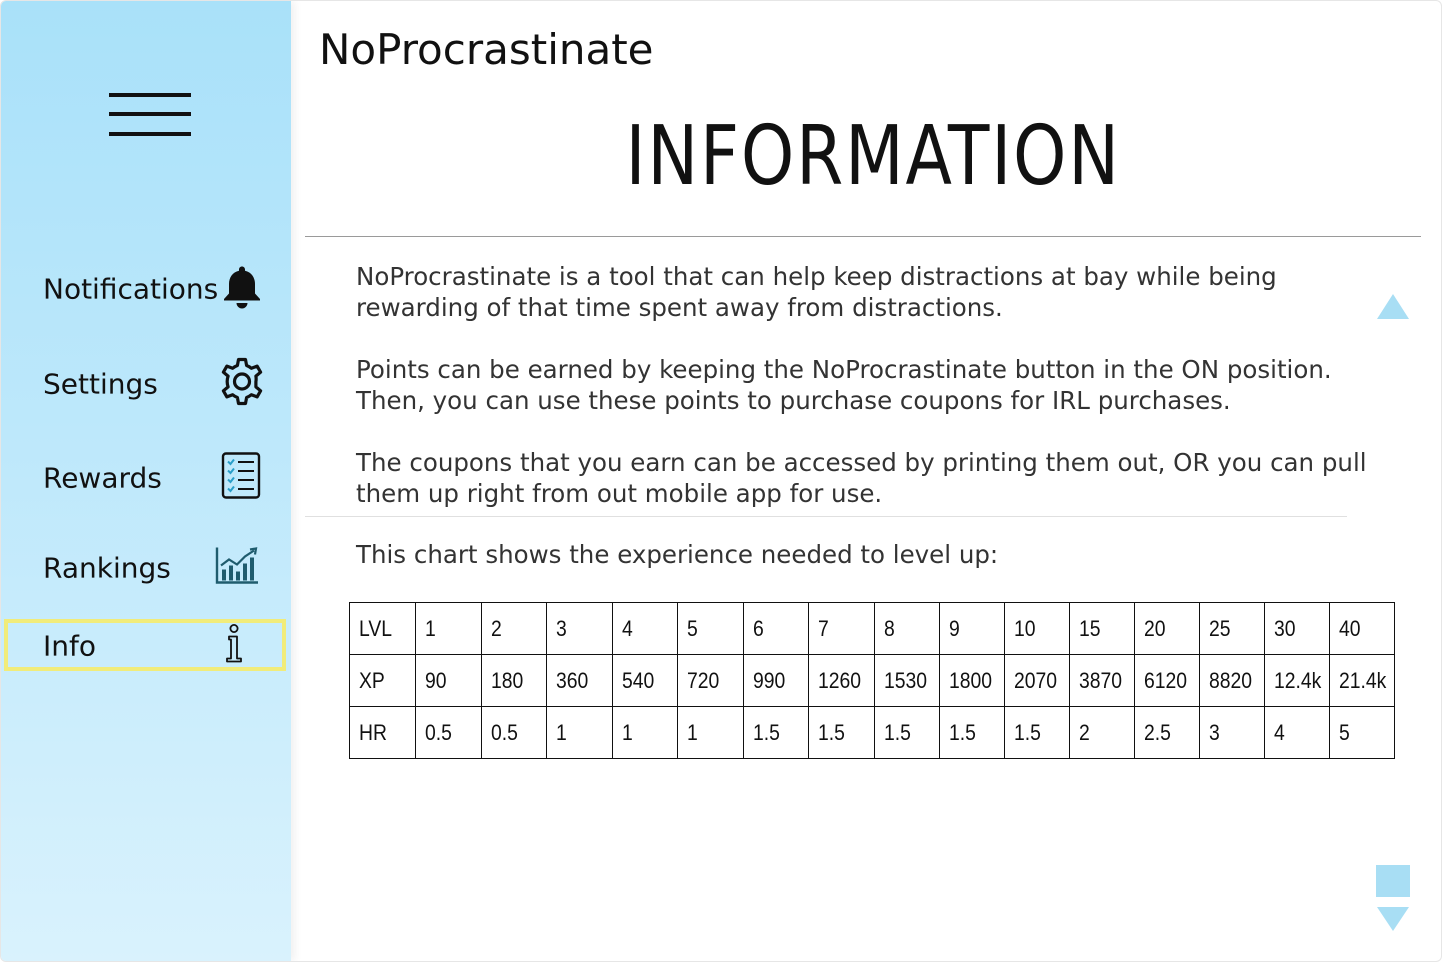 This screenshot has width=1442, height=962. Describe the element at coordinates (1393, 919) in the screenshot. I see `scroll-down-arrow-icon` at that location.